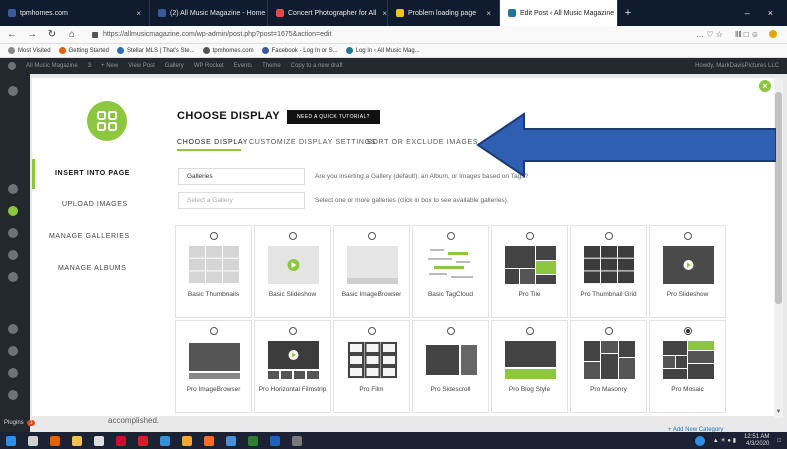  What do you see at coordinates (687, 271) in the screenshot?
I see `display-type-tile: Pro Slideshow` at bounding box center [687, 271].